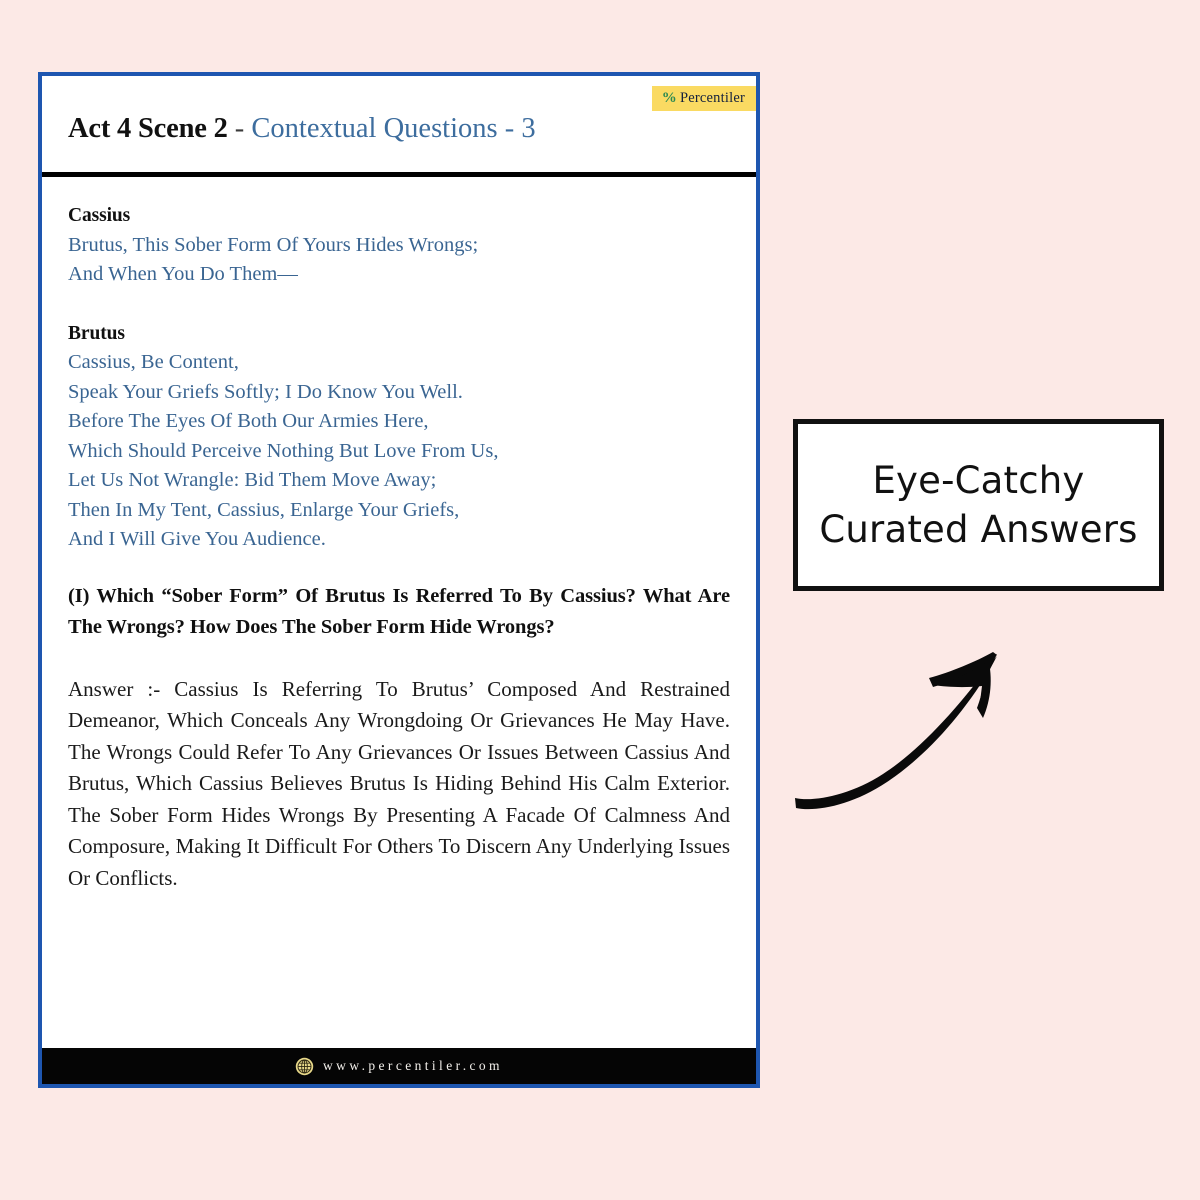 The height and width of the screenshot is (1200, 1200). Describe the element at coordinates (712, 98) in the screenshot. I see `brand-badge-label: Percentiler` at that location.